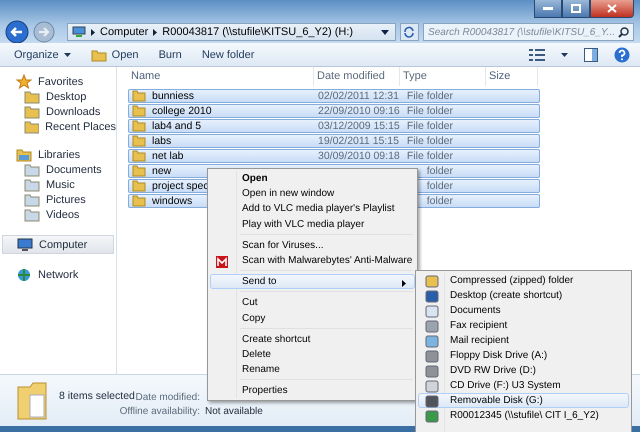  I want to click on table-cell: 19/02/2011 15:15, so click(358, 141).